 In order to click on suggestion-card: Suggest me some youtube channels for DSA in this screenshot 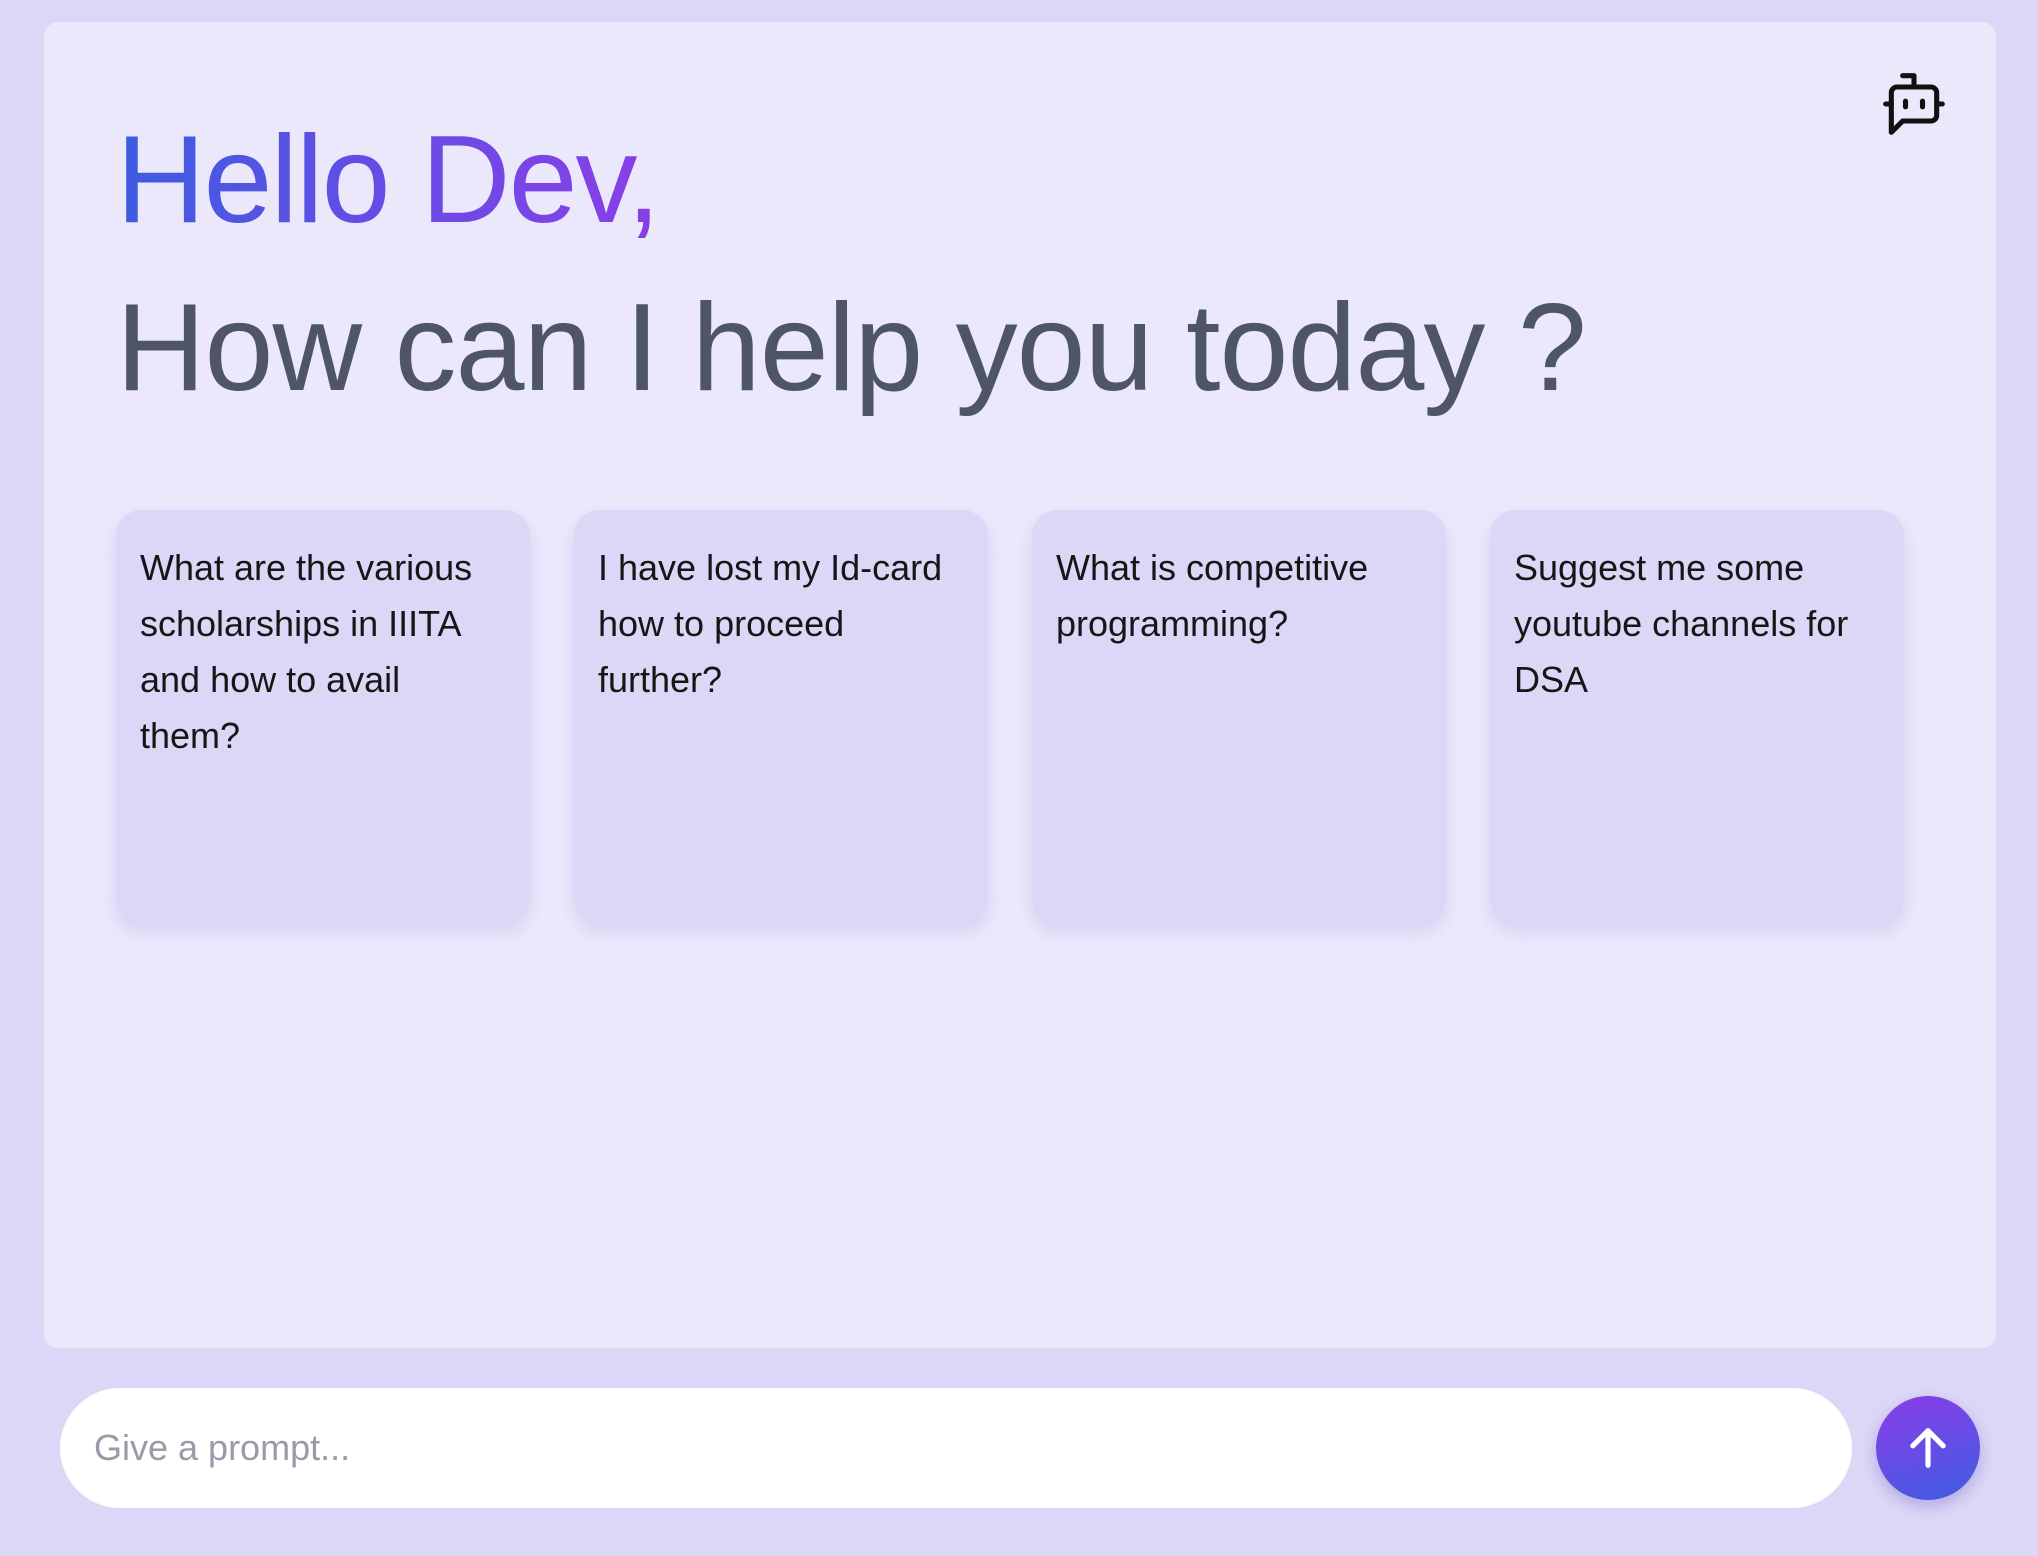, I will do `click(1697, 717)`.